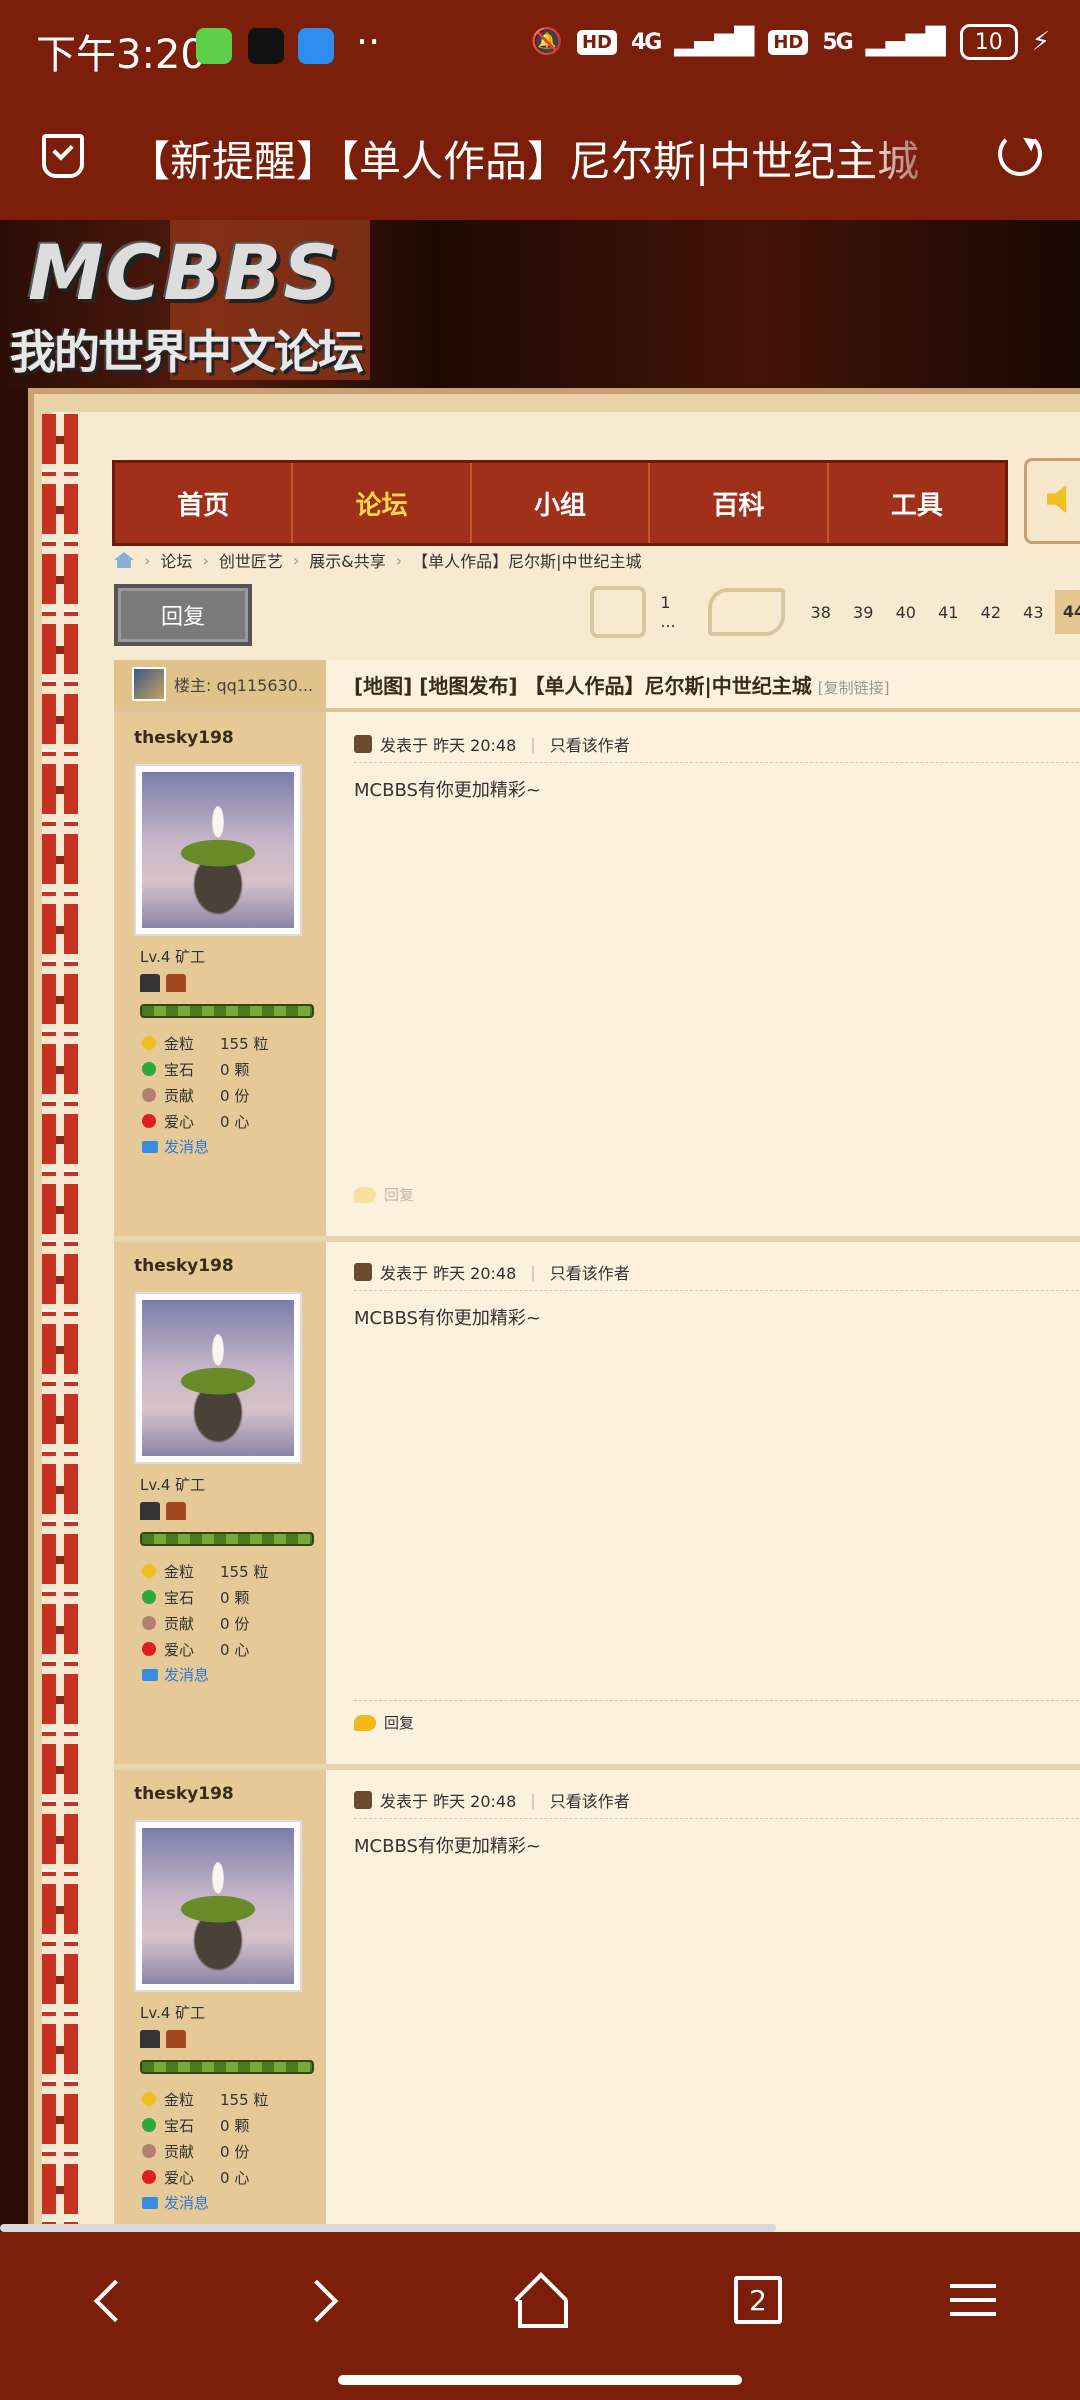 The height and width of the screenshot is (2400, 1080). I want to click on copy-link: [复制链接], so click(854, 688).